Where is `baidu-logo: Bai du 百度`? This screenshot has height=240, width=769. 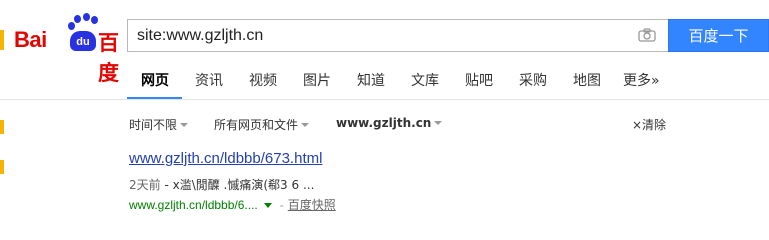
baidu-logo: Bai du 百度 is located at coordinates (70, 49).